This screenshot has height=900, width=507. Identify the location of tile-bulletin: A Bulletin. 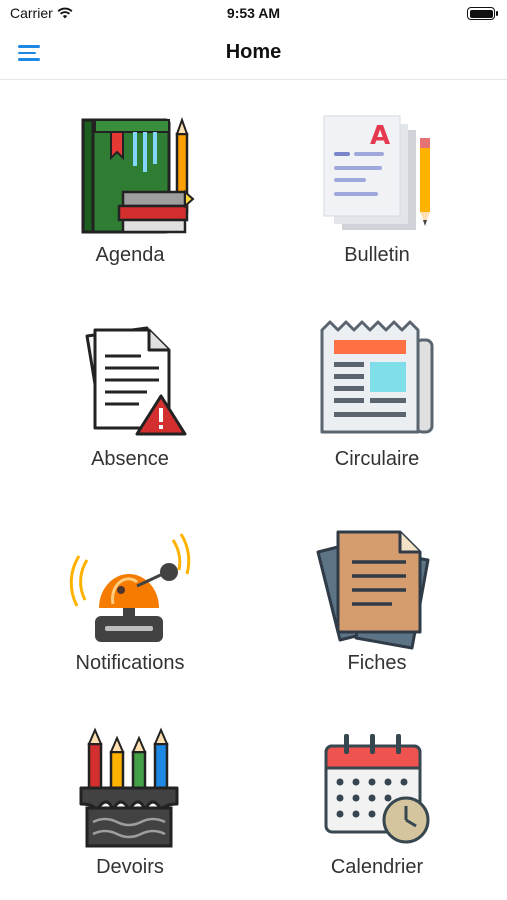
(377, 202).